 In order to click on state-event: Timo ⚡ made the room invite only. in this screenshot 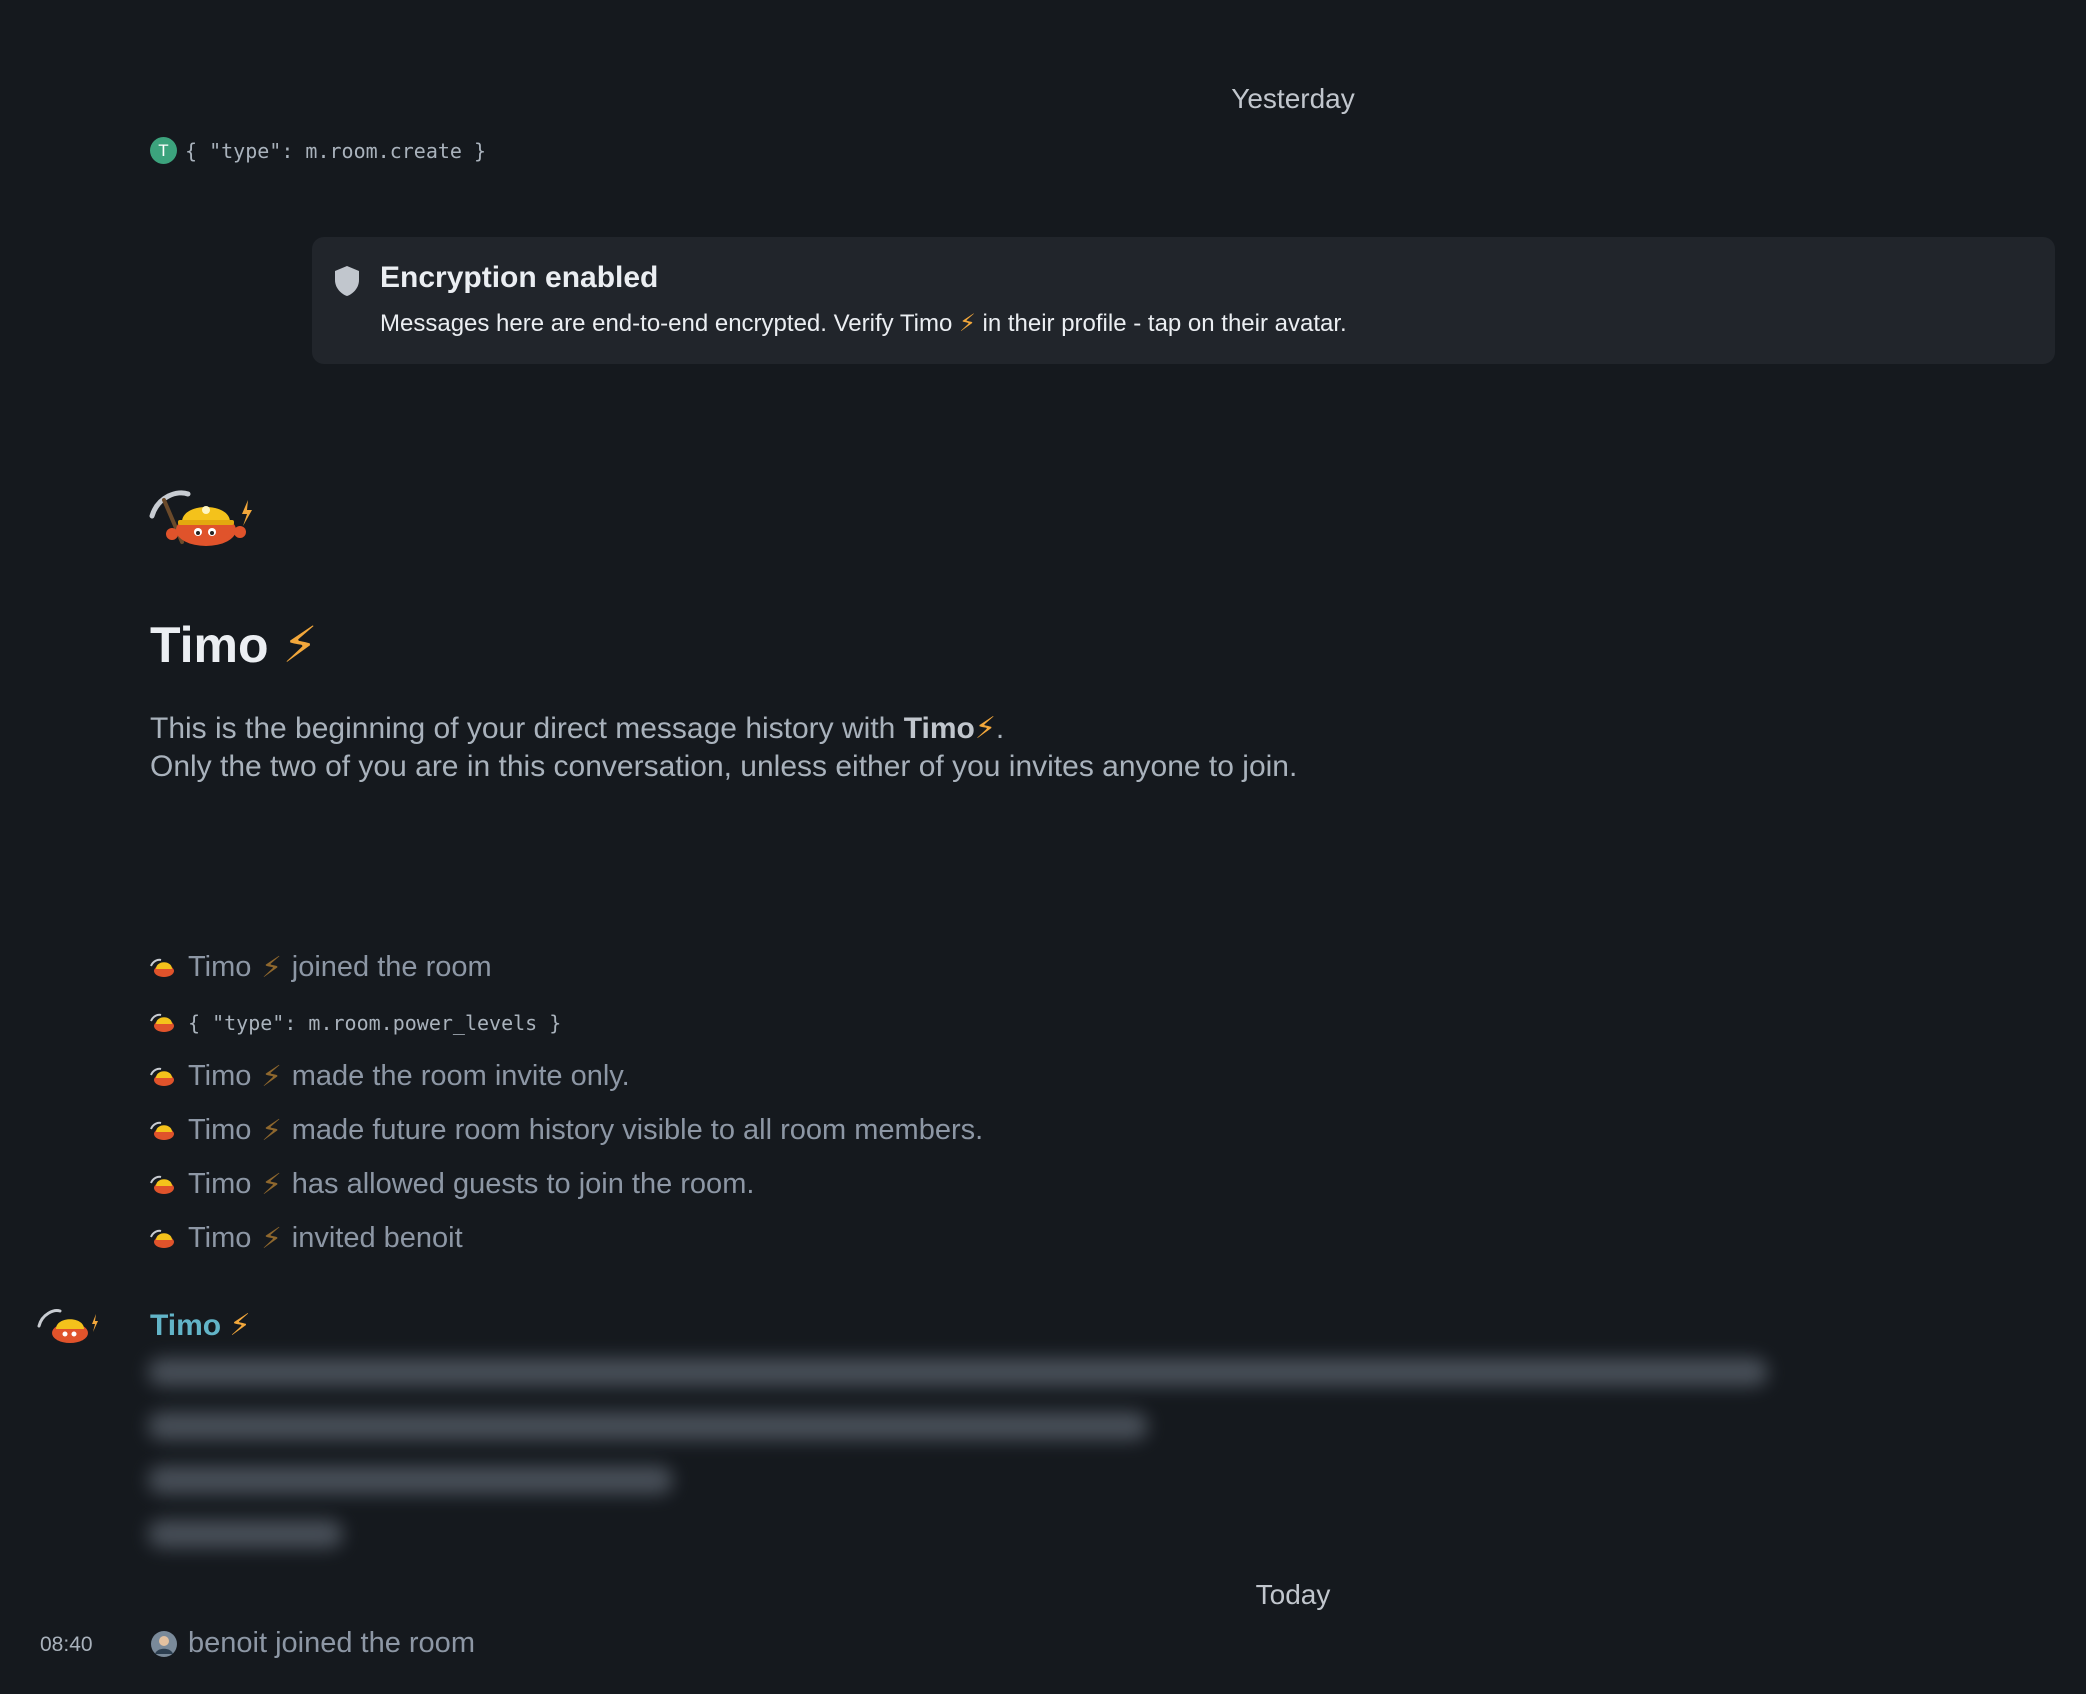, I will do `click(390, 1076)`.